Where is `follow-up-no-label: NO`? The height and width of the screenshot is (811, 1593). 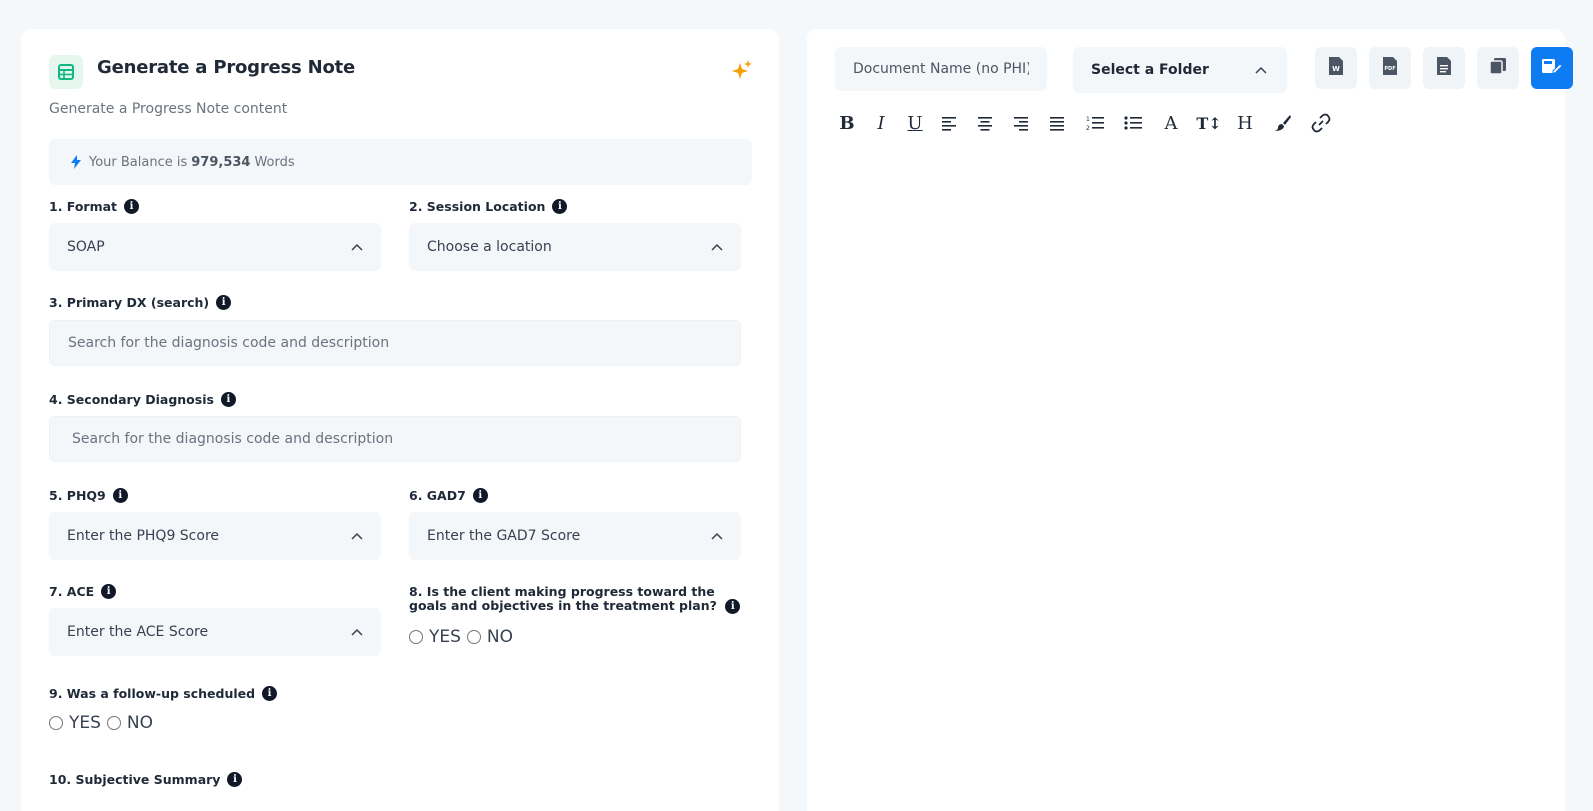
follow-up-no-label: NO is located at coordinates (140, 723).